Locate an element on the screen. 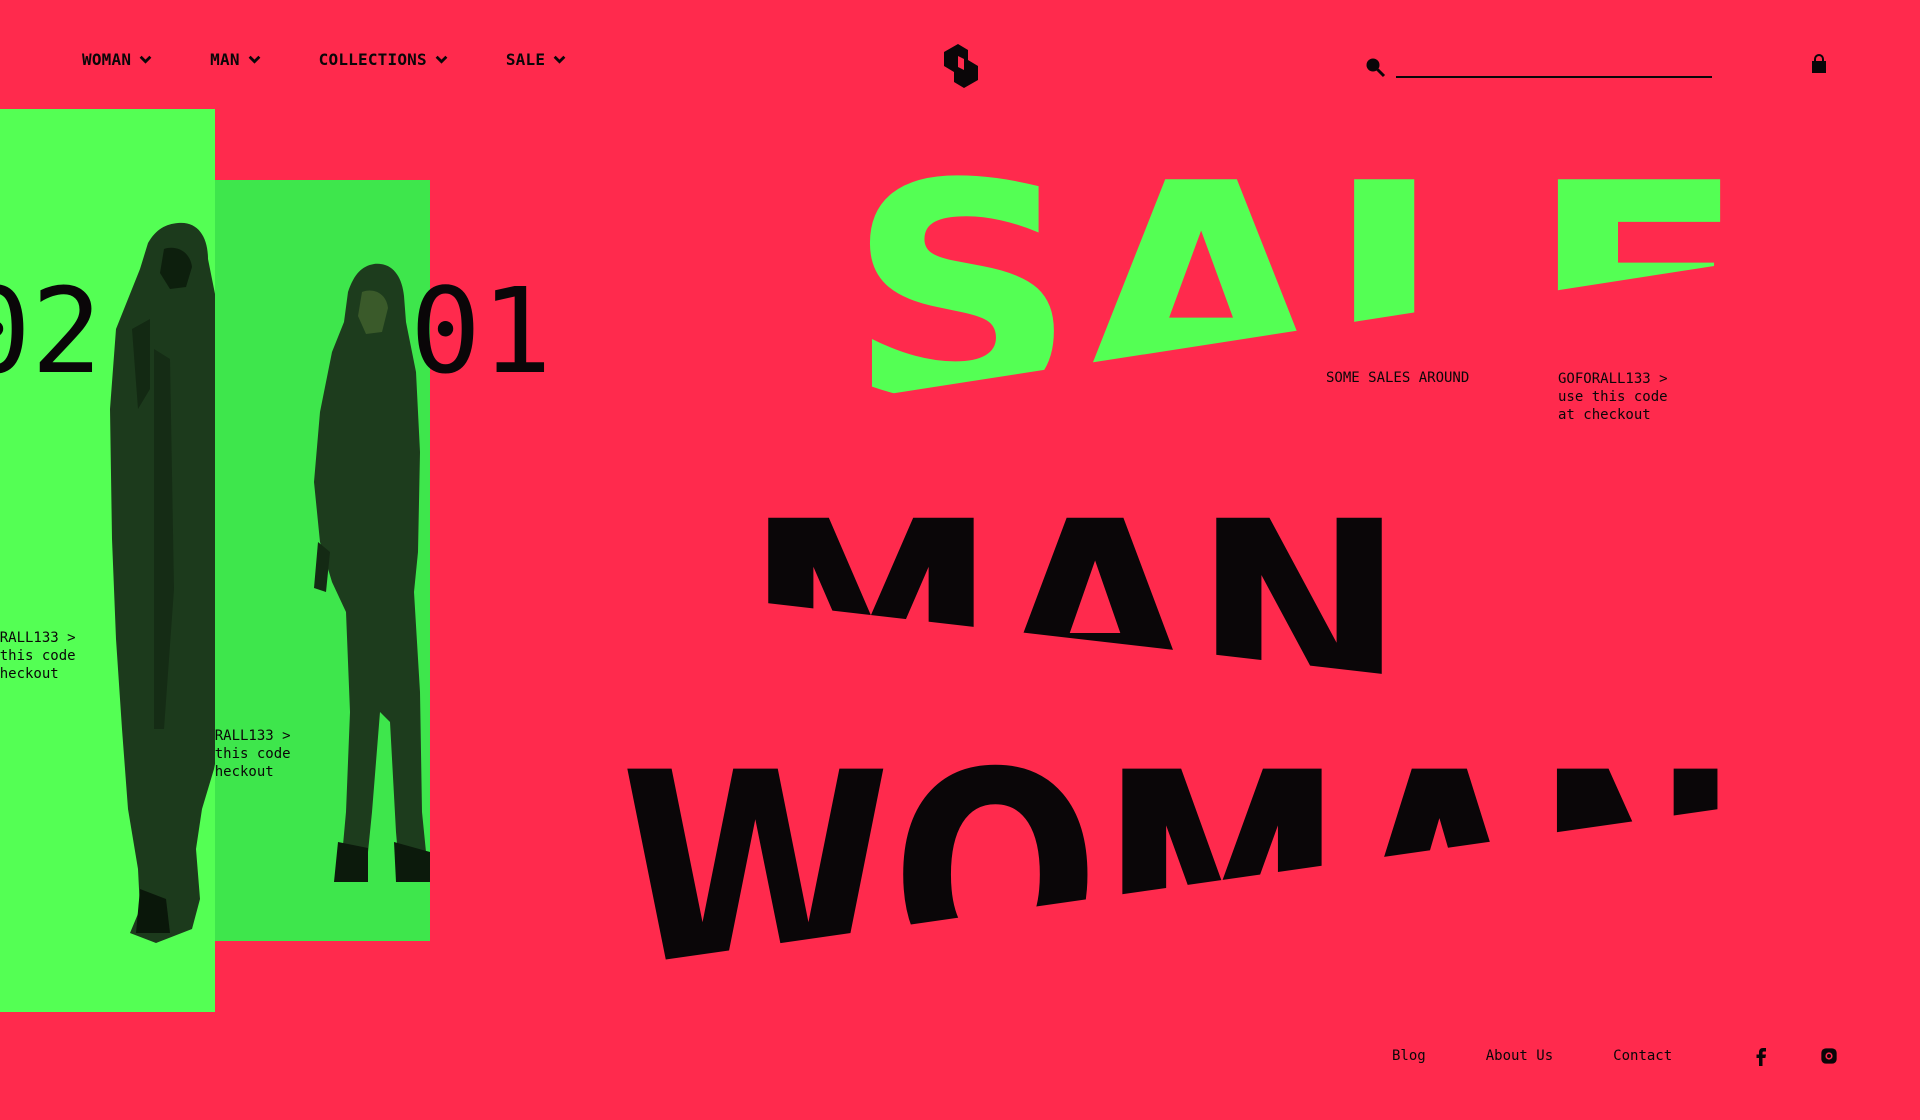 The height and width of the screenshot is (1120, 1920). instagram-icon is located at coordinates (1829, 1056).